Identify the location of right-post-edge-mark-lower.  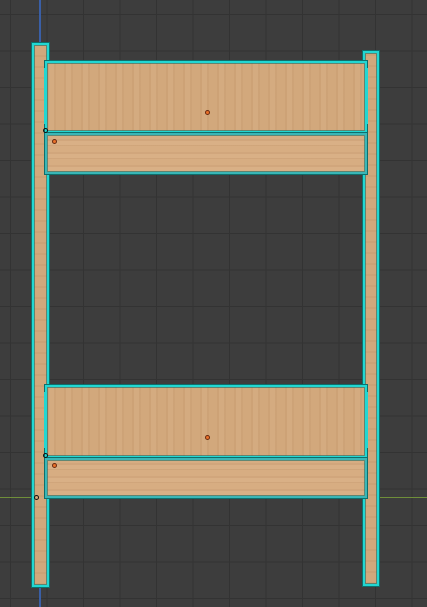
(367, 420).